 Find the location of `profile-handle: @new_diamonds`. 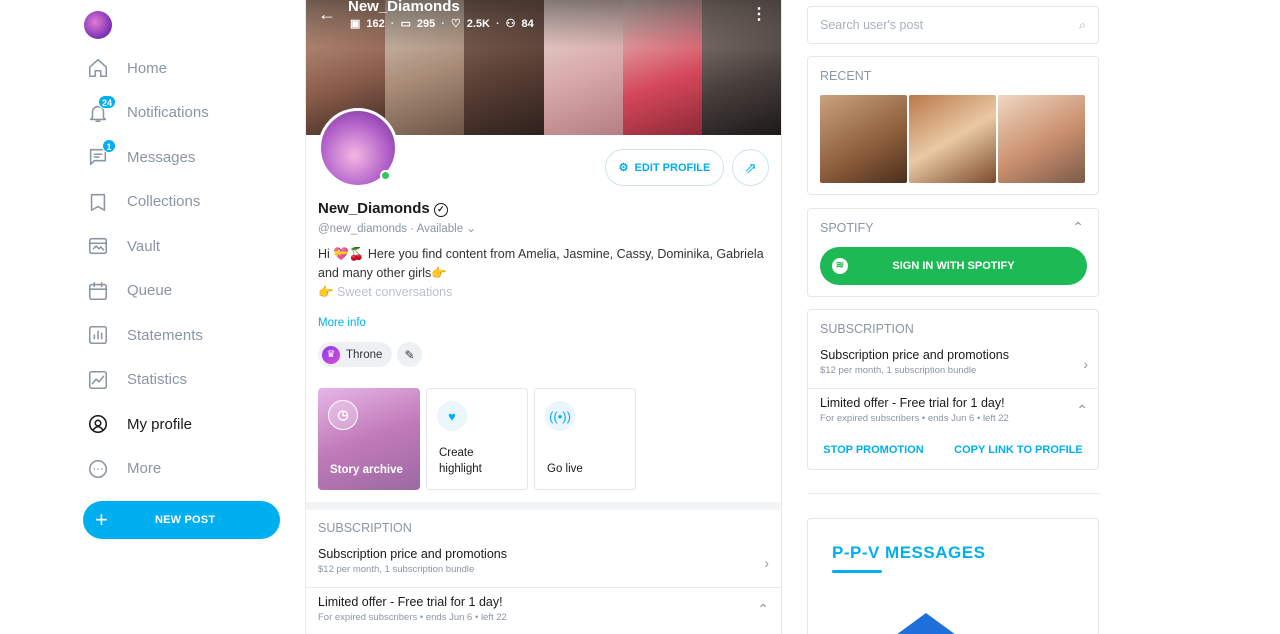

profile-handle: @new_diamonds is located at coordinates (363, 229).